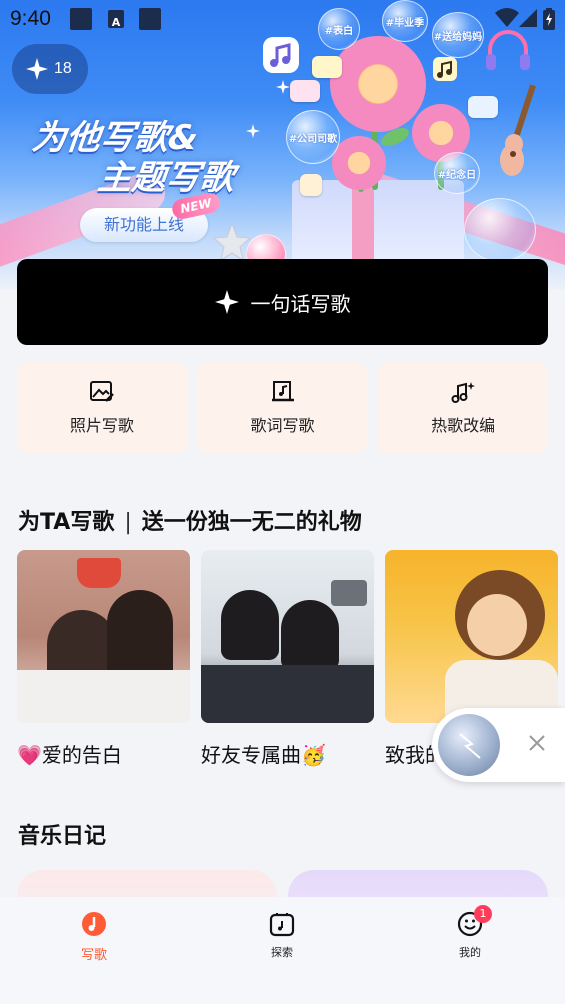  I want to click on star-decor-icon, so click(232, 242).